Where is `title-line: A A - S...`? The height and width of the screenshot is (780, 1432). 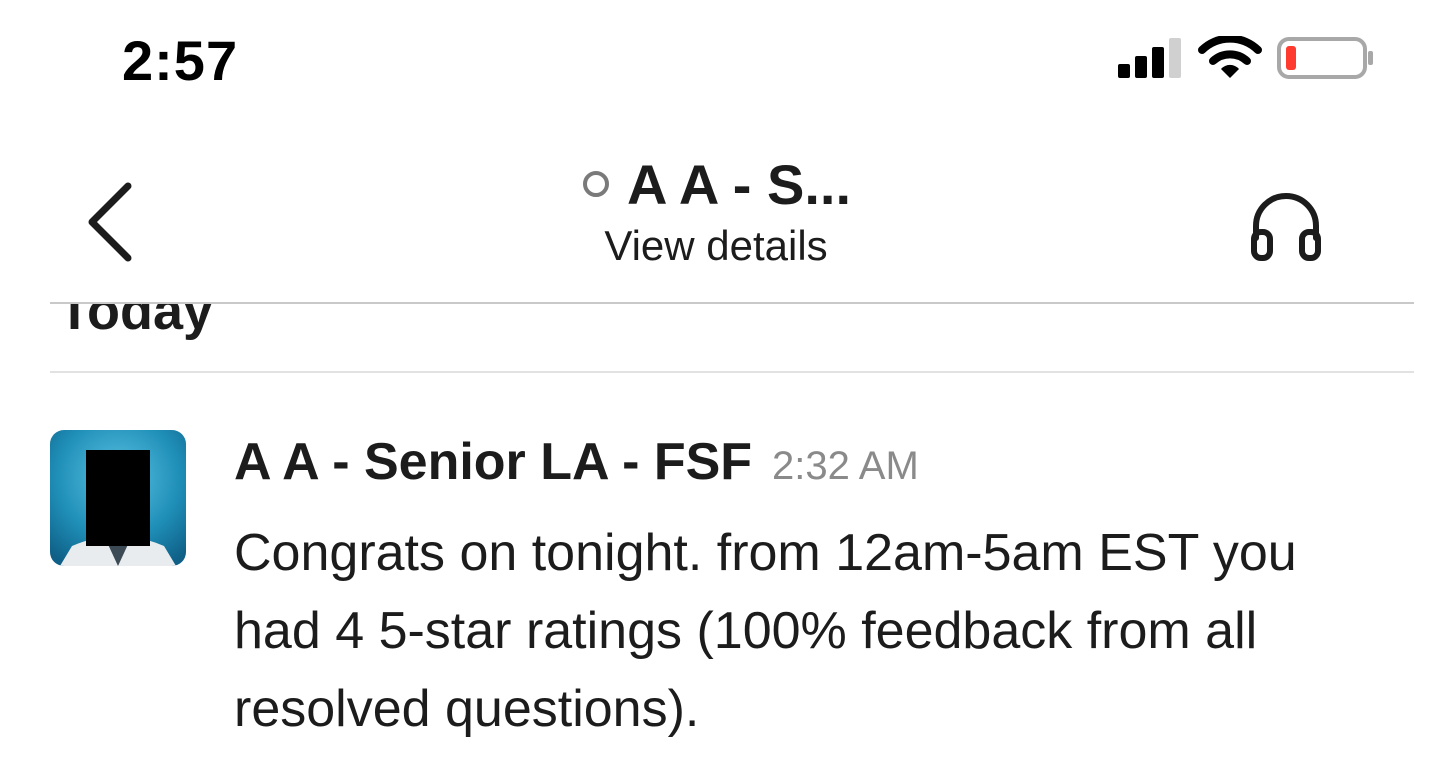
title-line: A A - S... is located at coordinates (716, 184).